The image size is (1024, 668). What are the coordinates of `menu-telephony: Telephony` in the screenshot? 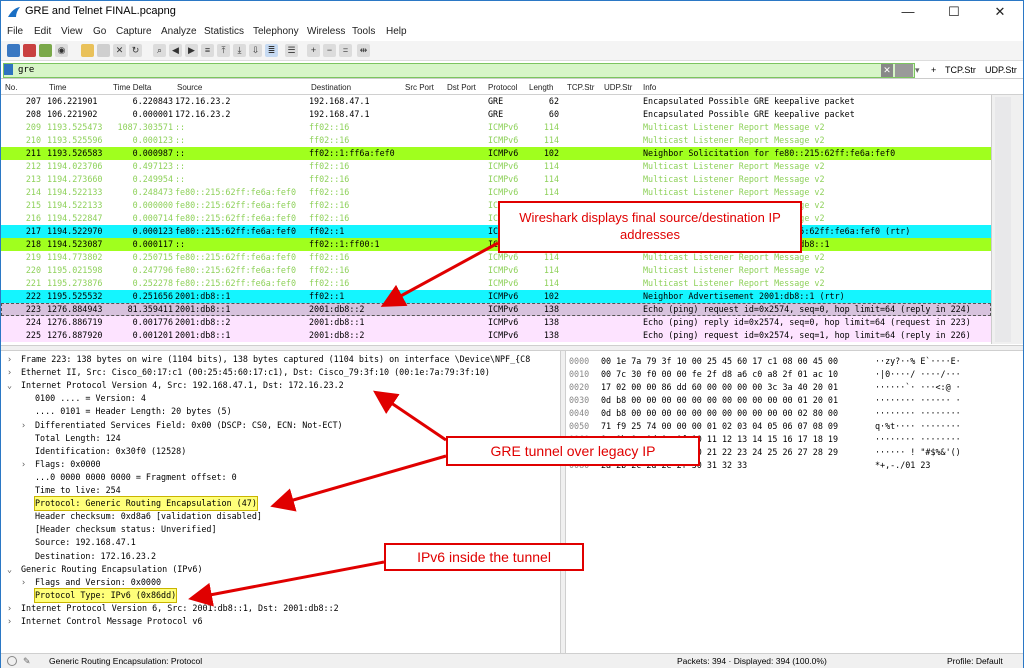 It's located at (276, 31).